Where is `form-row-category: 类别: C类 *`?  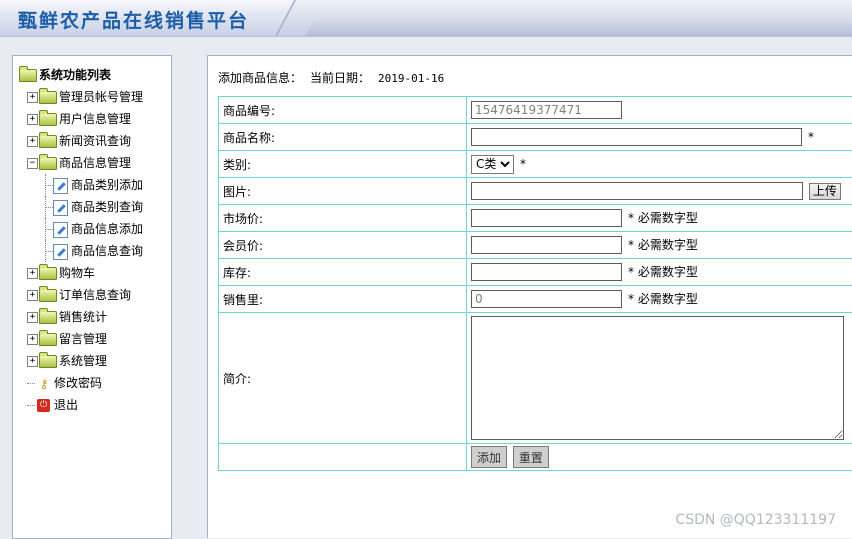 form-row-category: 类别: C类 * is located at coordinates (535, 164).